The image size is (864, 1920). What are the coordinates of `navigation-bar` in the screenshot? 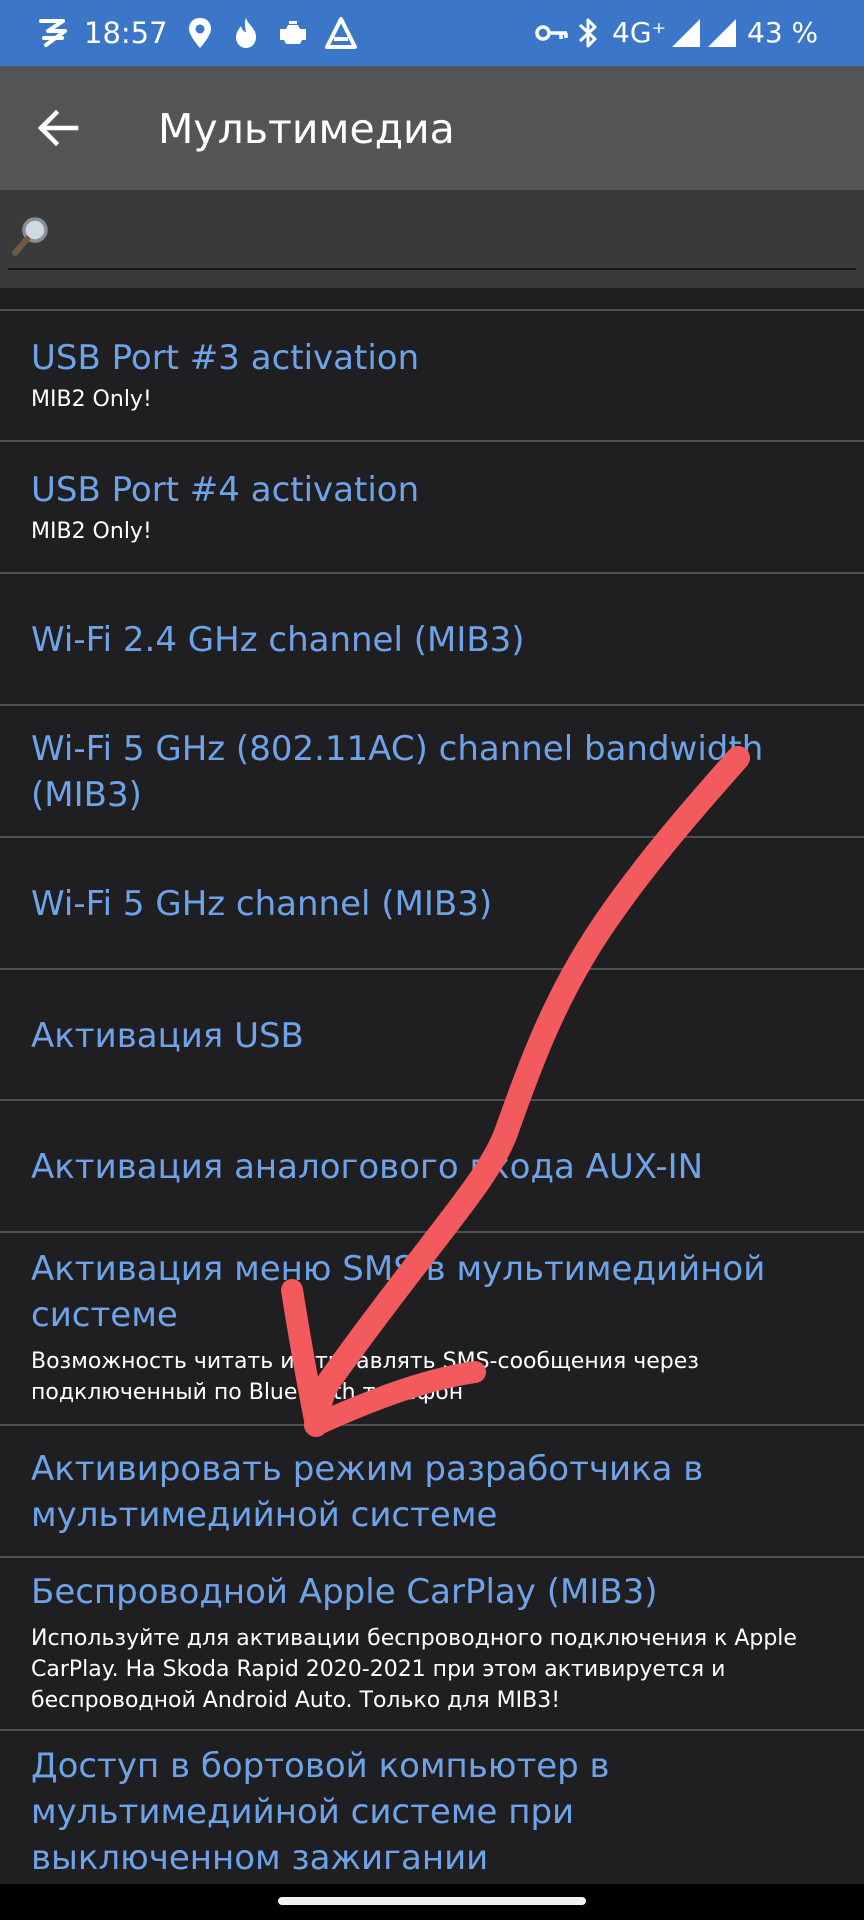 It's located at (432, 1902).